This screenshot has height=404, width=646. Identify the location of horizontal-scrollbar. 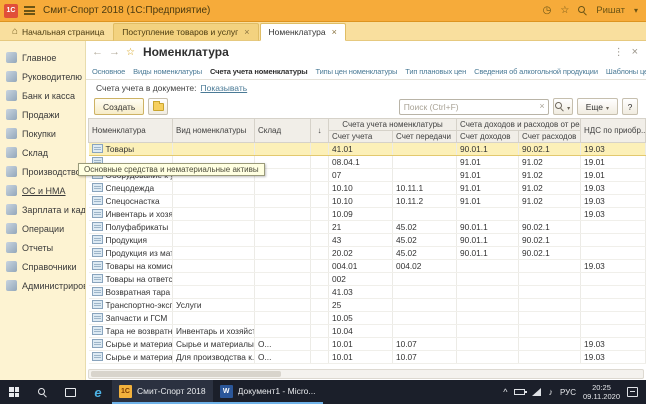
(366, 374).